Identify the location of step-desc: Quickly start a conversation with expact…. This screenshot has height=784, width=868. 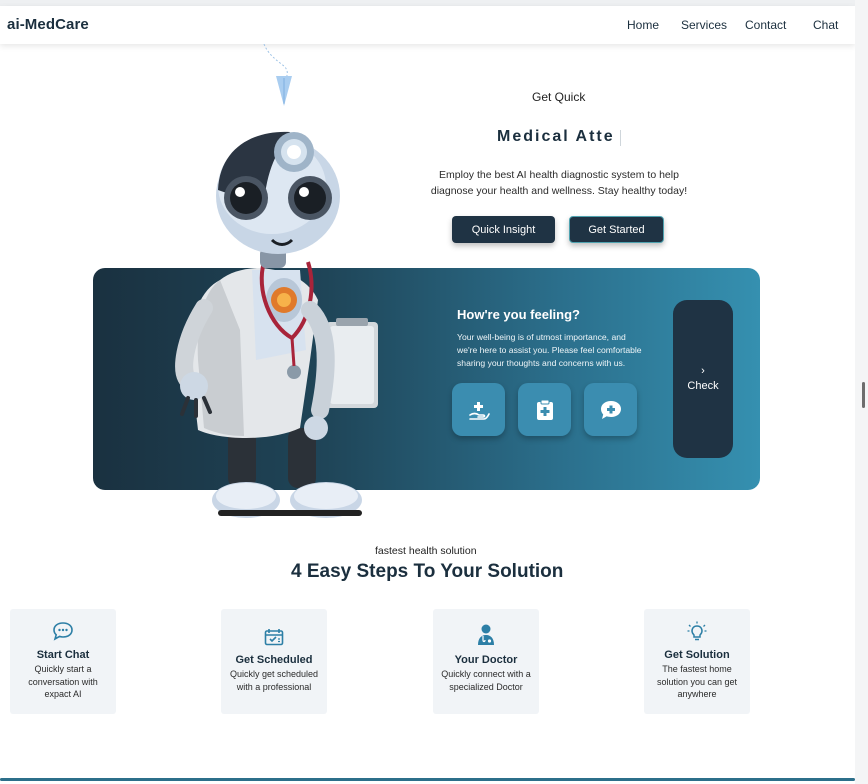
(63, 681).